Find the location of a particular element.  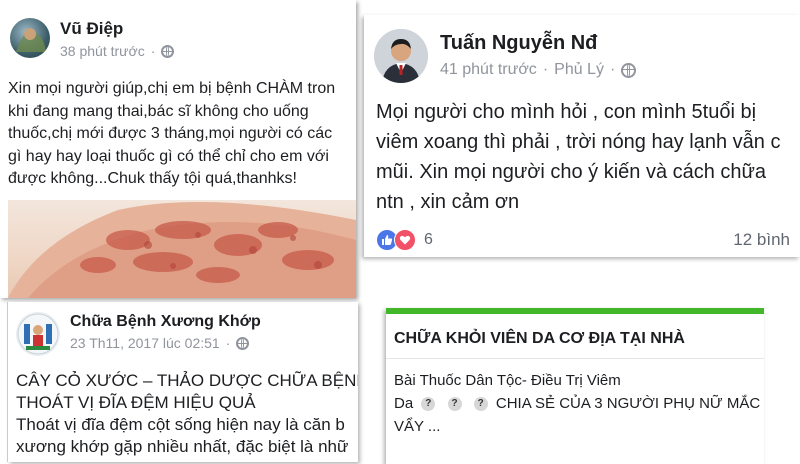

post-text-line: CÂY CỎ XƯỚC – THẢO DƯỢC CHỮA BỆNH is located at coordinates (187, 380).